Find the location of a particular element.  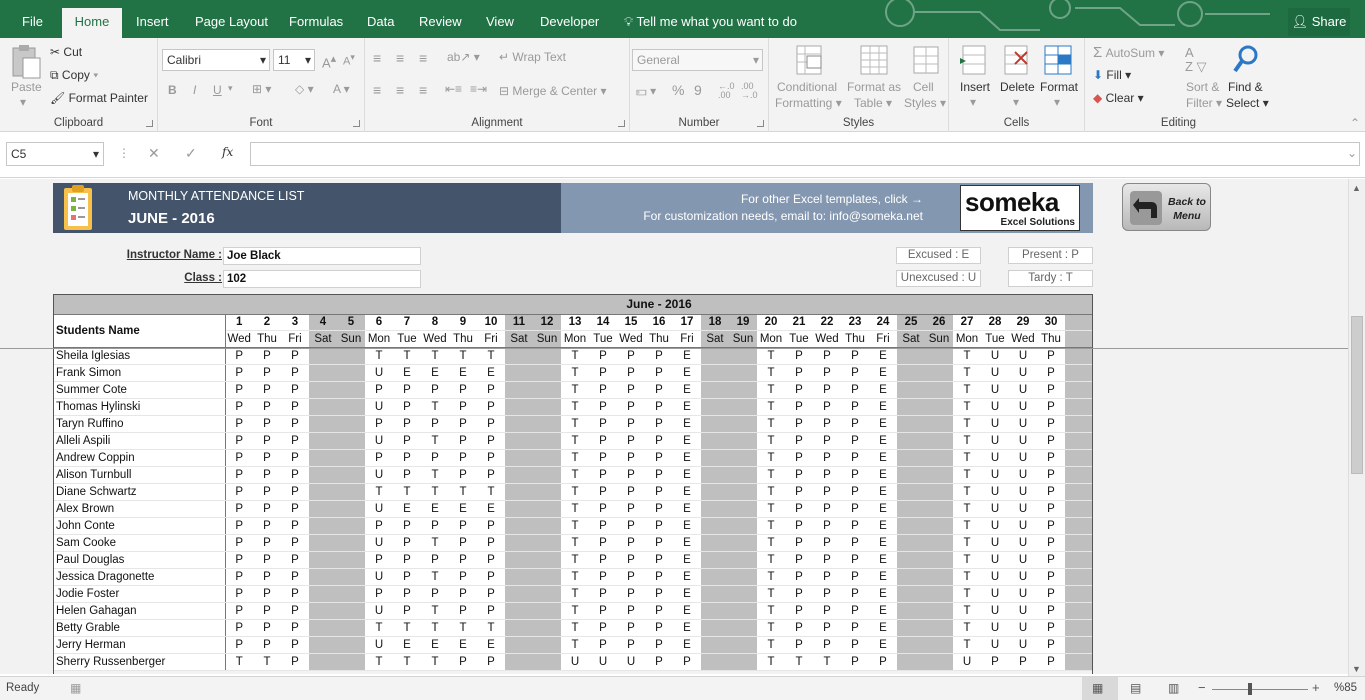

currency-icon: 💵︎ ▾ is located at coordinates (646, 91).